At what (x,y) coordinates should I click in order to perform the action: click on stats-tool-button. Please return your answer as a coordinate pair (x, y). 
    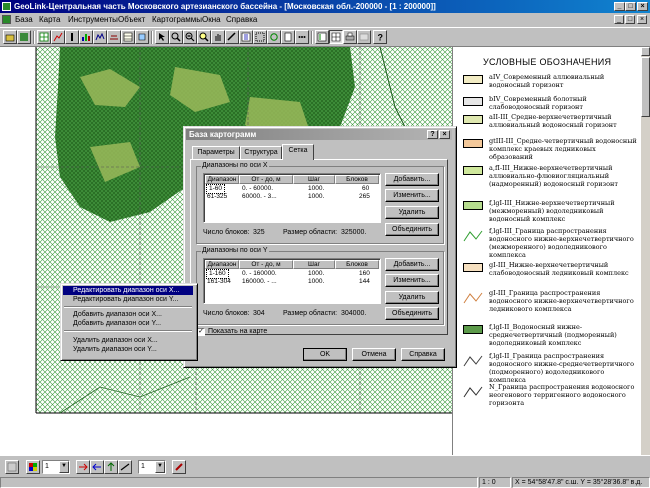
    Looking at the image, I should click on (100, 37).